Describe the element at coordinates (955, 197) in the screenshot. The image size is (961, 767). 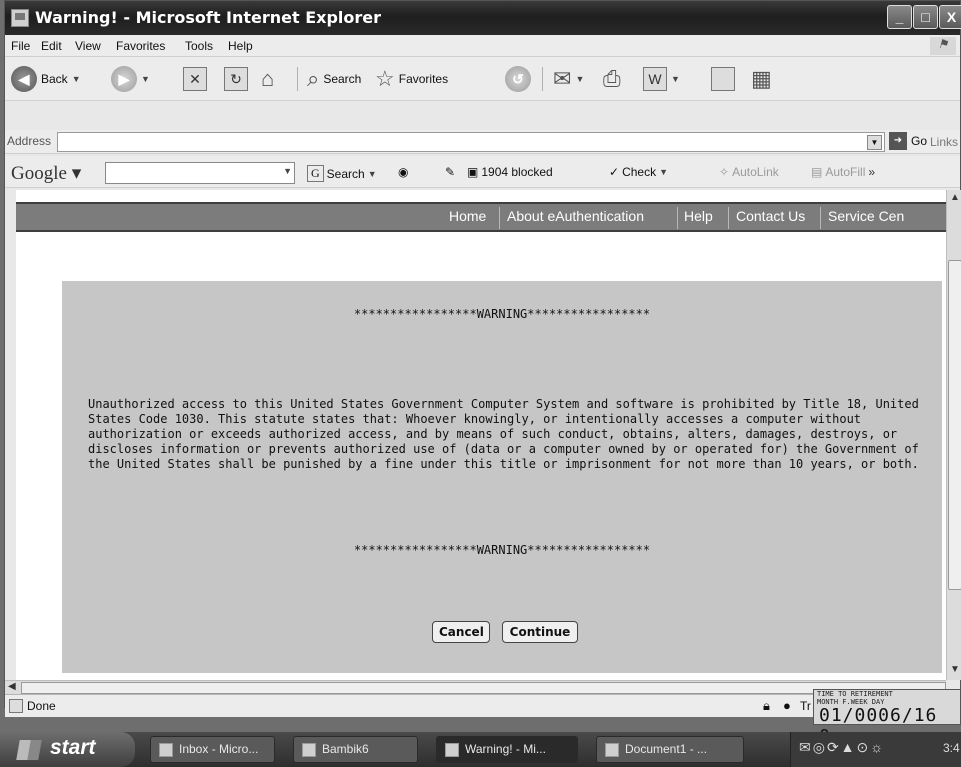
I see `scroll-up-icon: ▲` at that location.